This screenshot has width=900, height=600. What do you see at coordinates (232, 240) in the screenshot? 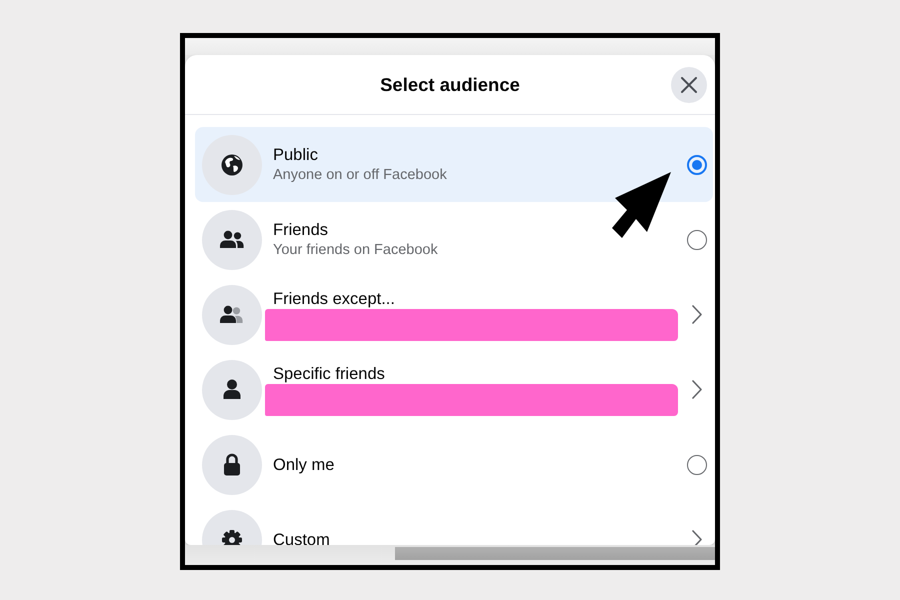
I see `two-people-icon` at bounding box center [232, 240].